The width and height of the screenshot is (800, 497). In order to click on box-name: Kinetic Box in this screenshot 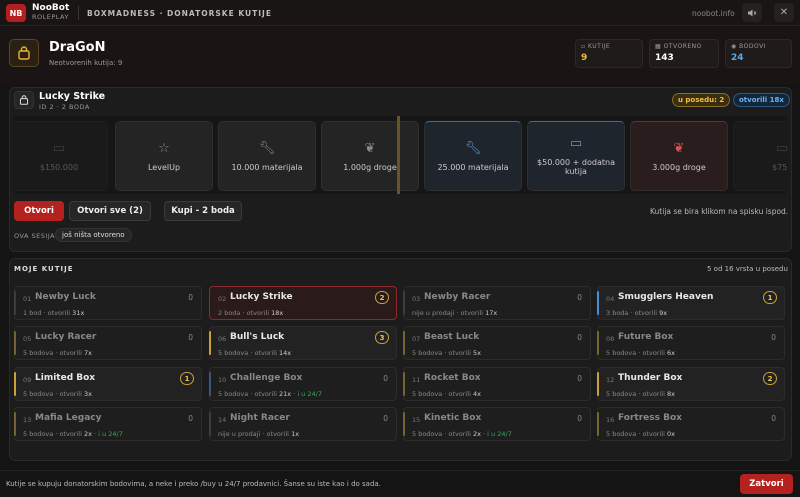, I will do `click(453, 418)`.